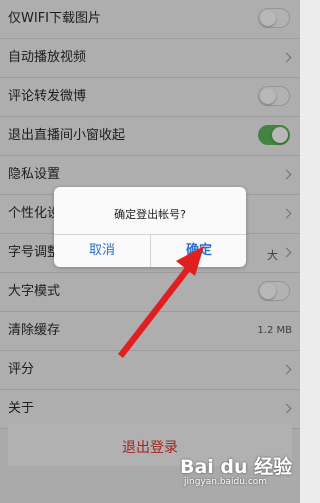  Describe the element at coordinates (226, 482) in the screenshot. I see `watermark-site: jingyan.baidu.com` at that location.